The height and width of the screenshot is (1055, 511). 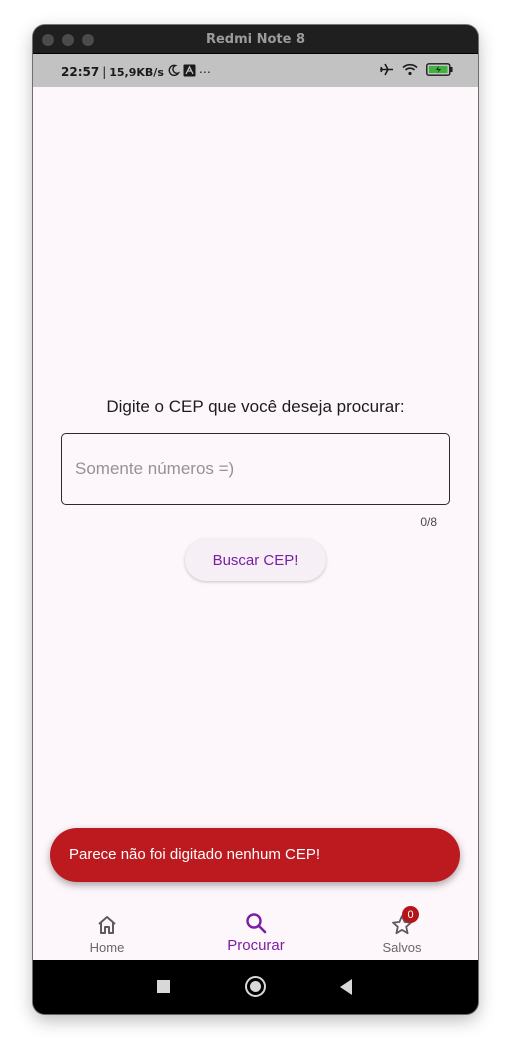 What do you see at coordinates (194, 854) in the screenshot?
I see `snackbar-message: Parece não foi digitado nenhum CEP!` at bounding box center [194, 854].